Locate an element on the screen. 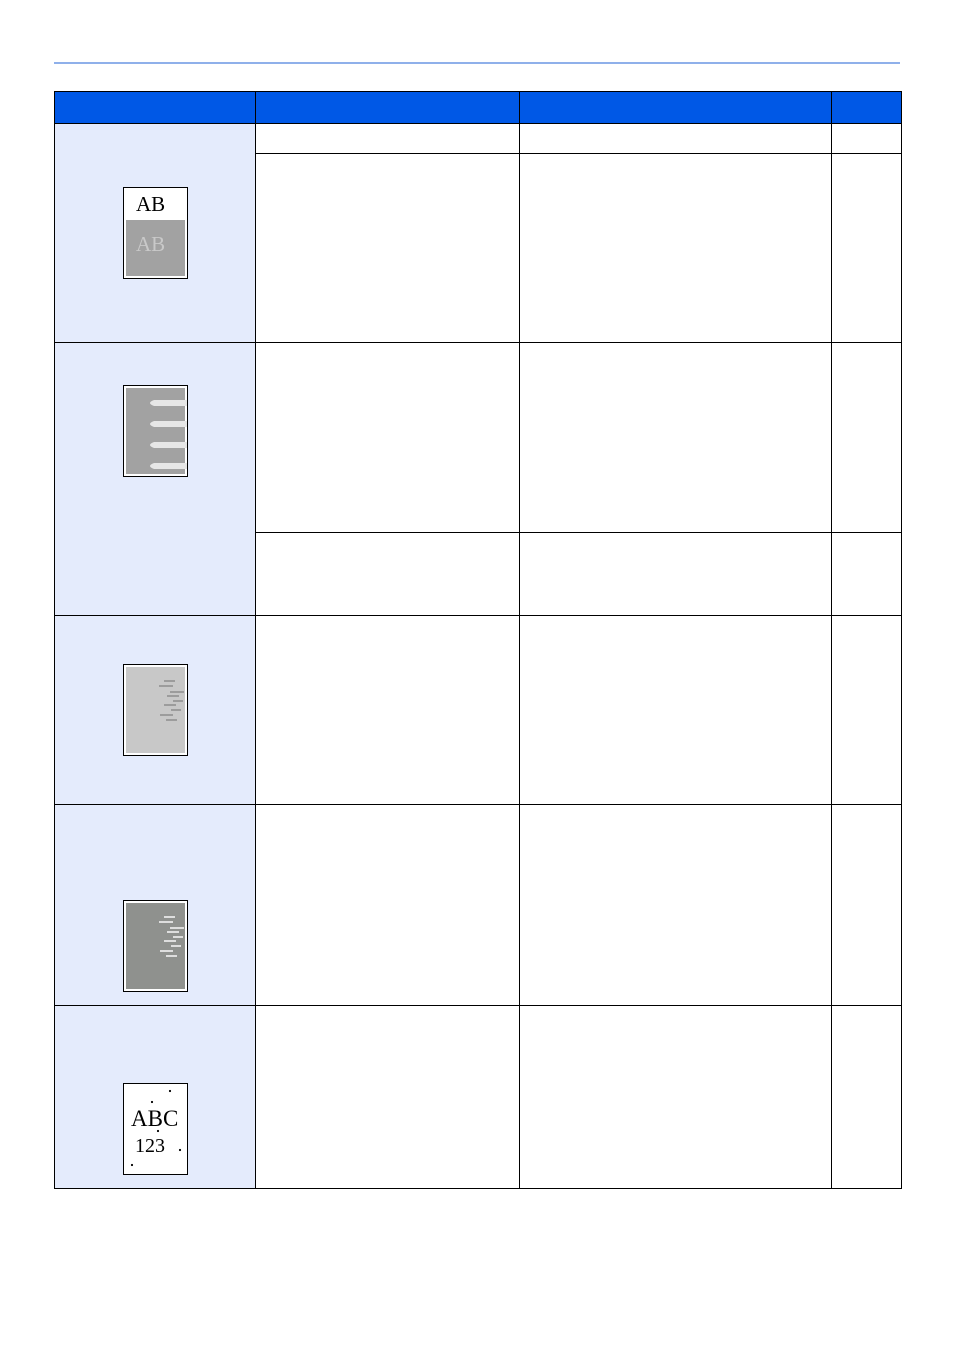 The image size is (954, 1350). image-text-bottom: 123 is located at coordinates (150, 1146).